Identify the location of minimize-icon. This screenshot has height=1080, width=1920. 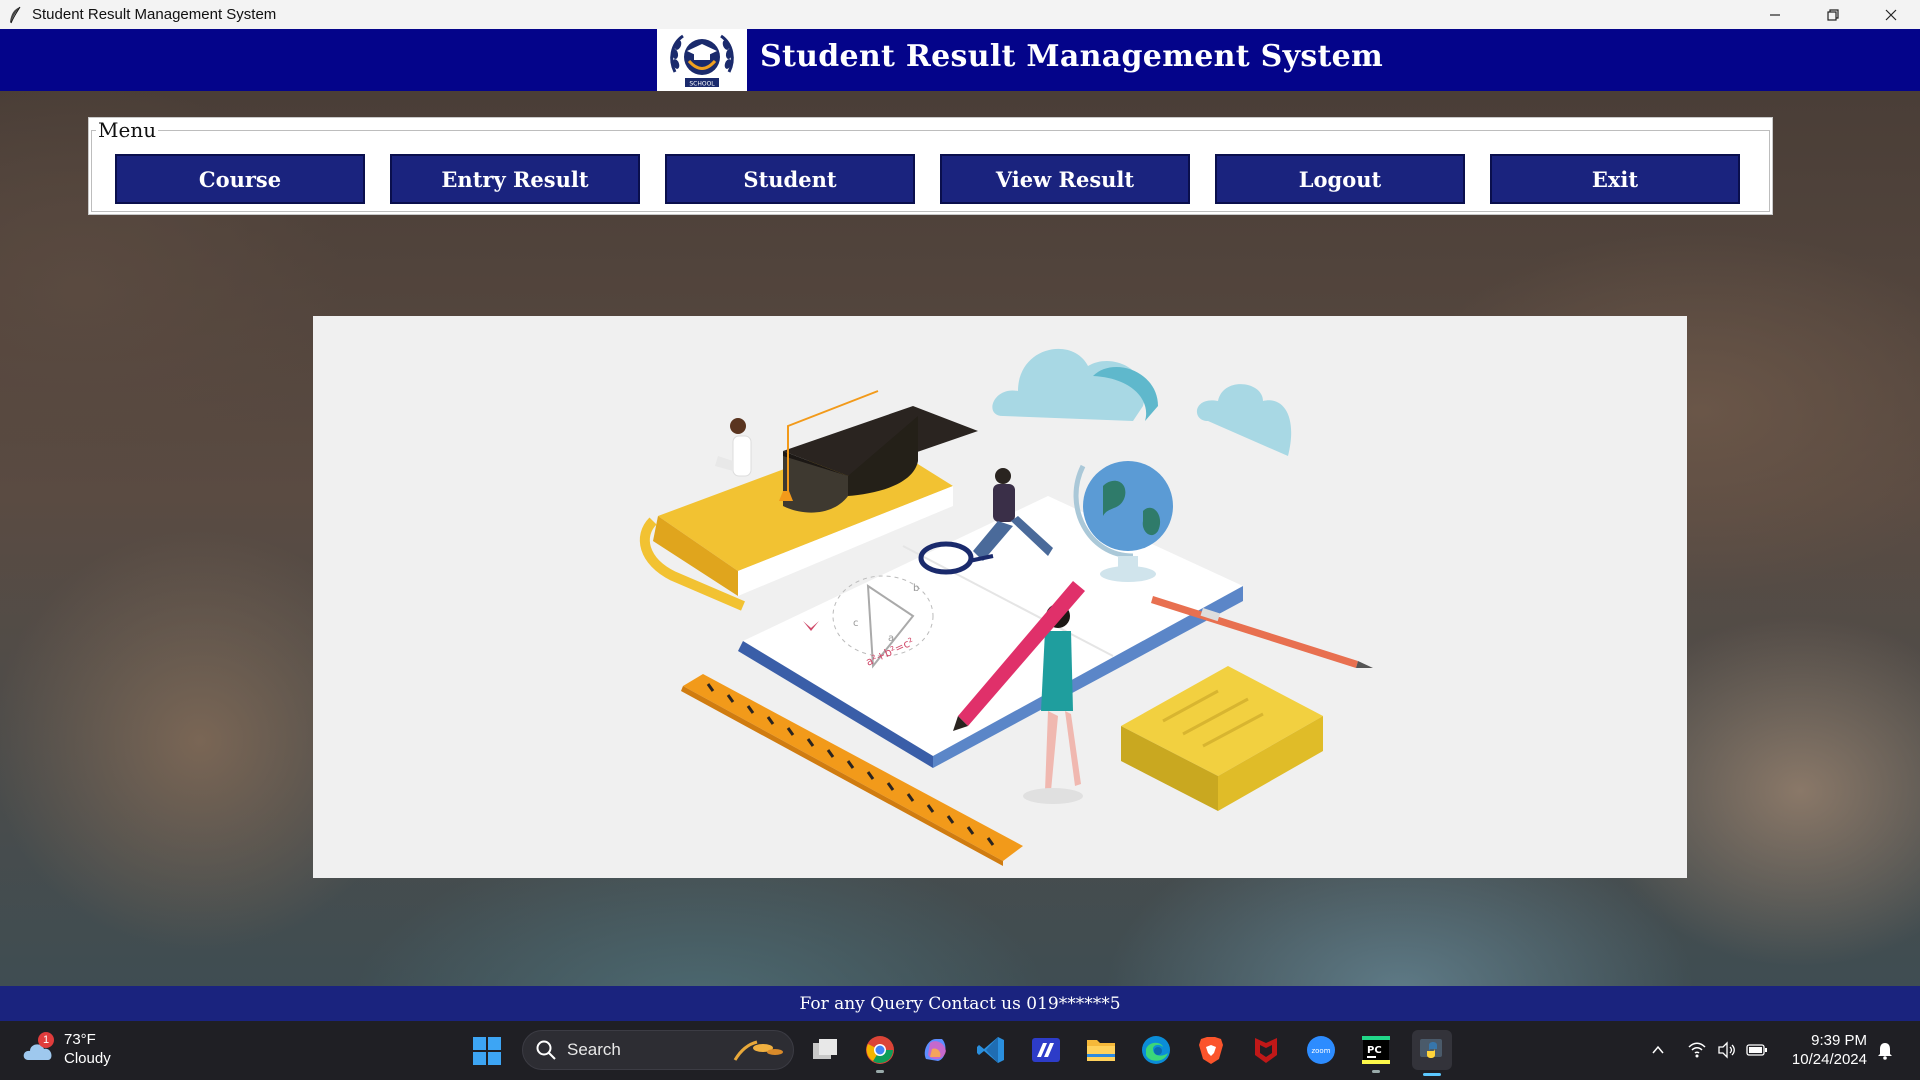
(1775, 14).